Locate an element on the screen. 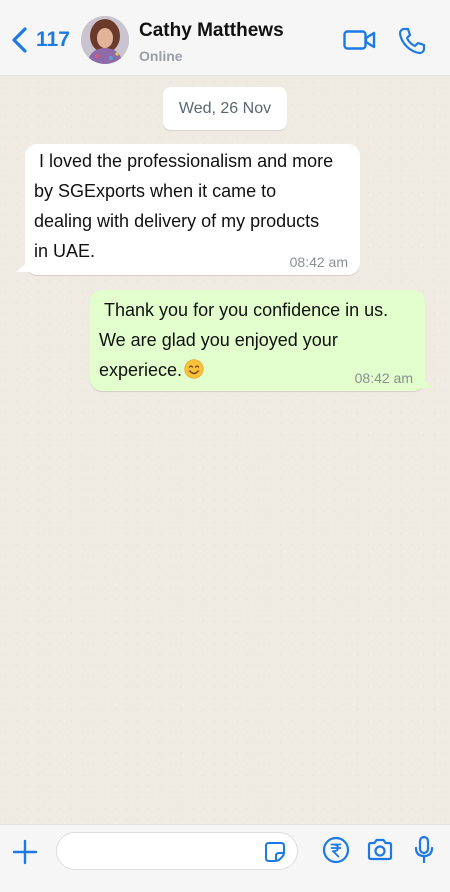 Image resolution: width=450 pixels, height=892 pixels. composer-bar is located at coordinates (225, 858).